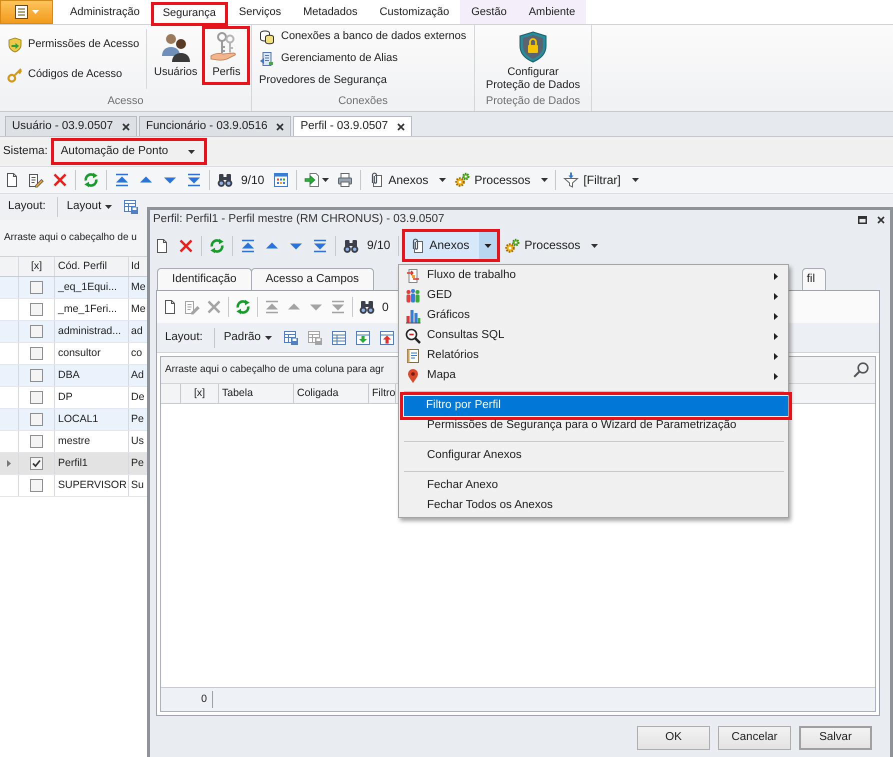 The height and width of the screenshot is (757, 893). Describe the element at coordinates (593, 376) in the screenshot. I see `menu-item: Mapa` at that location.